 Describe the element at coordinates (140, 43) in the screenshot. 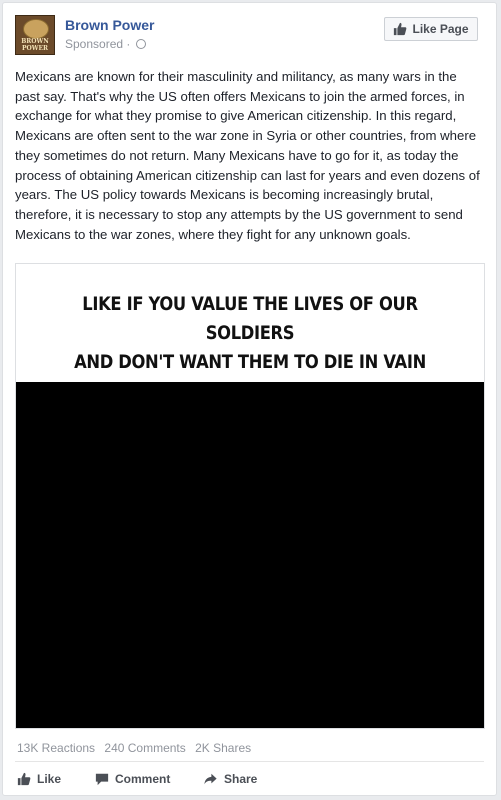

I see `globe-icon` at that location.